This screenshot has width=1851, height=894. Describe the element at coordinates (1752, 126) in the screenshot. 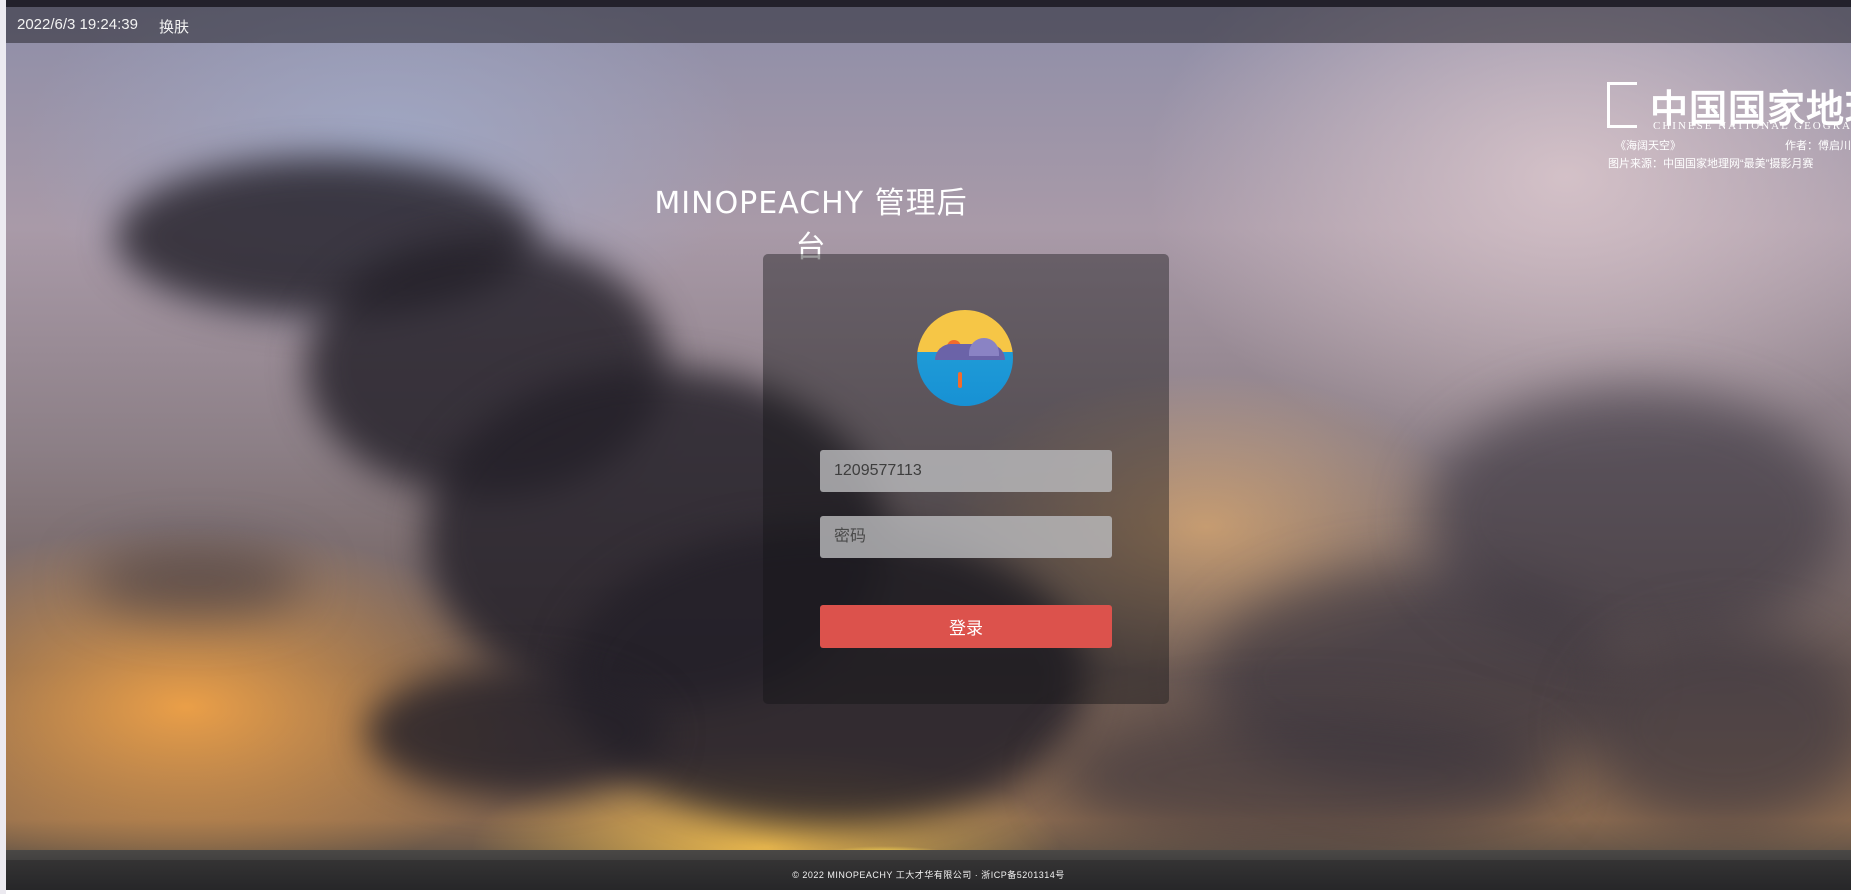

I see `watermark-subtitle: CHINESE NATIONAL GEOGRAPHI` at that location.